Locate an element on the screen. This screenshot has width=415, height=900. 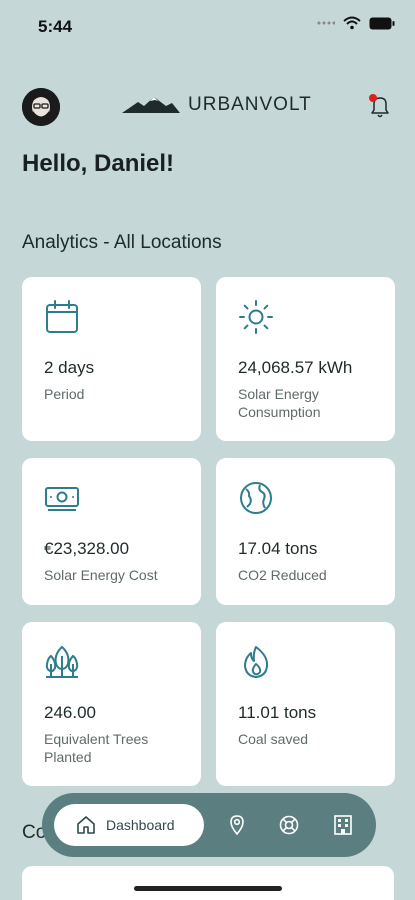
card-coal-saved: 11.01 tons Coal saved is located at coordinates (305, 704).